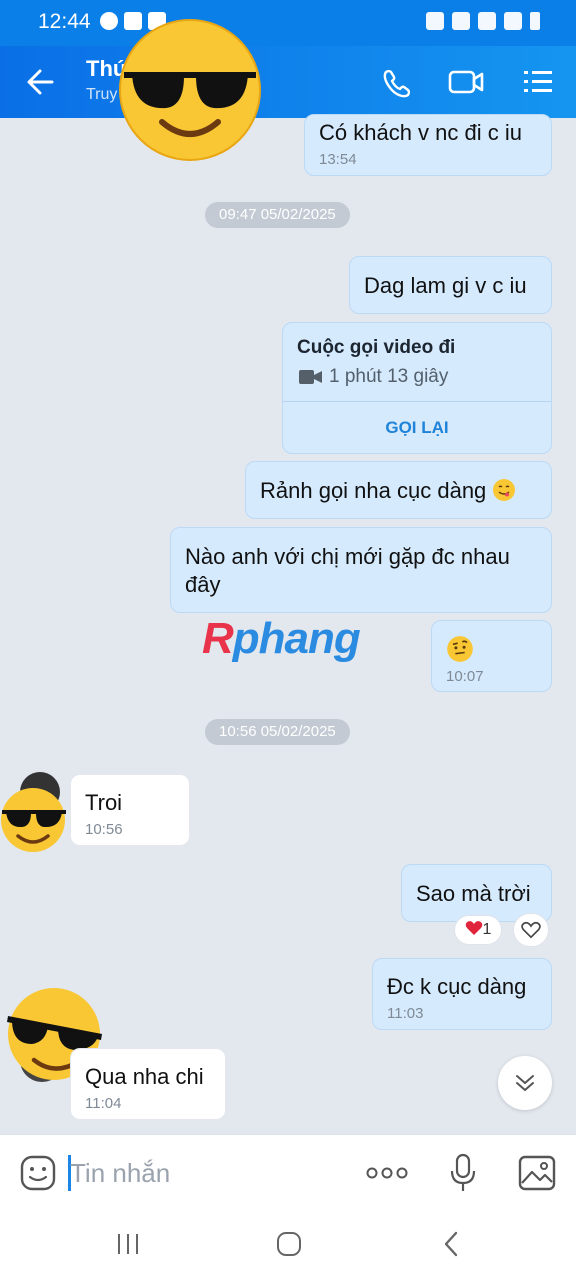 The image size is (576, 1280). I want to click on message-bubble-outgoing: Có khách v nc đi c iu 13:54, so click(428, 145).